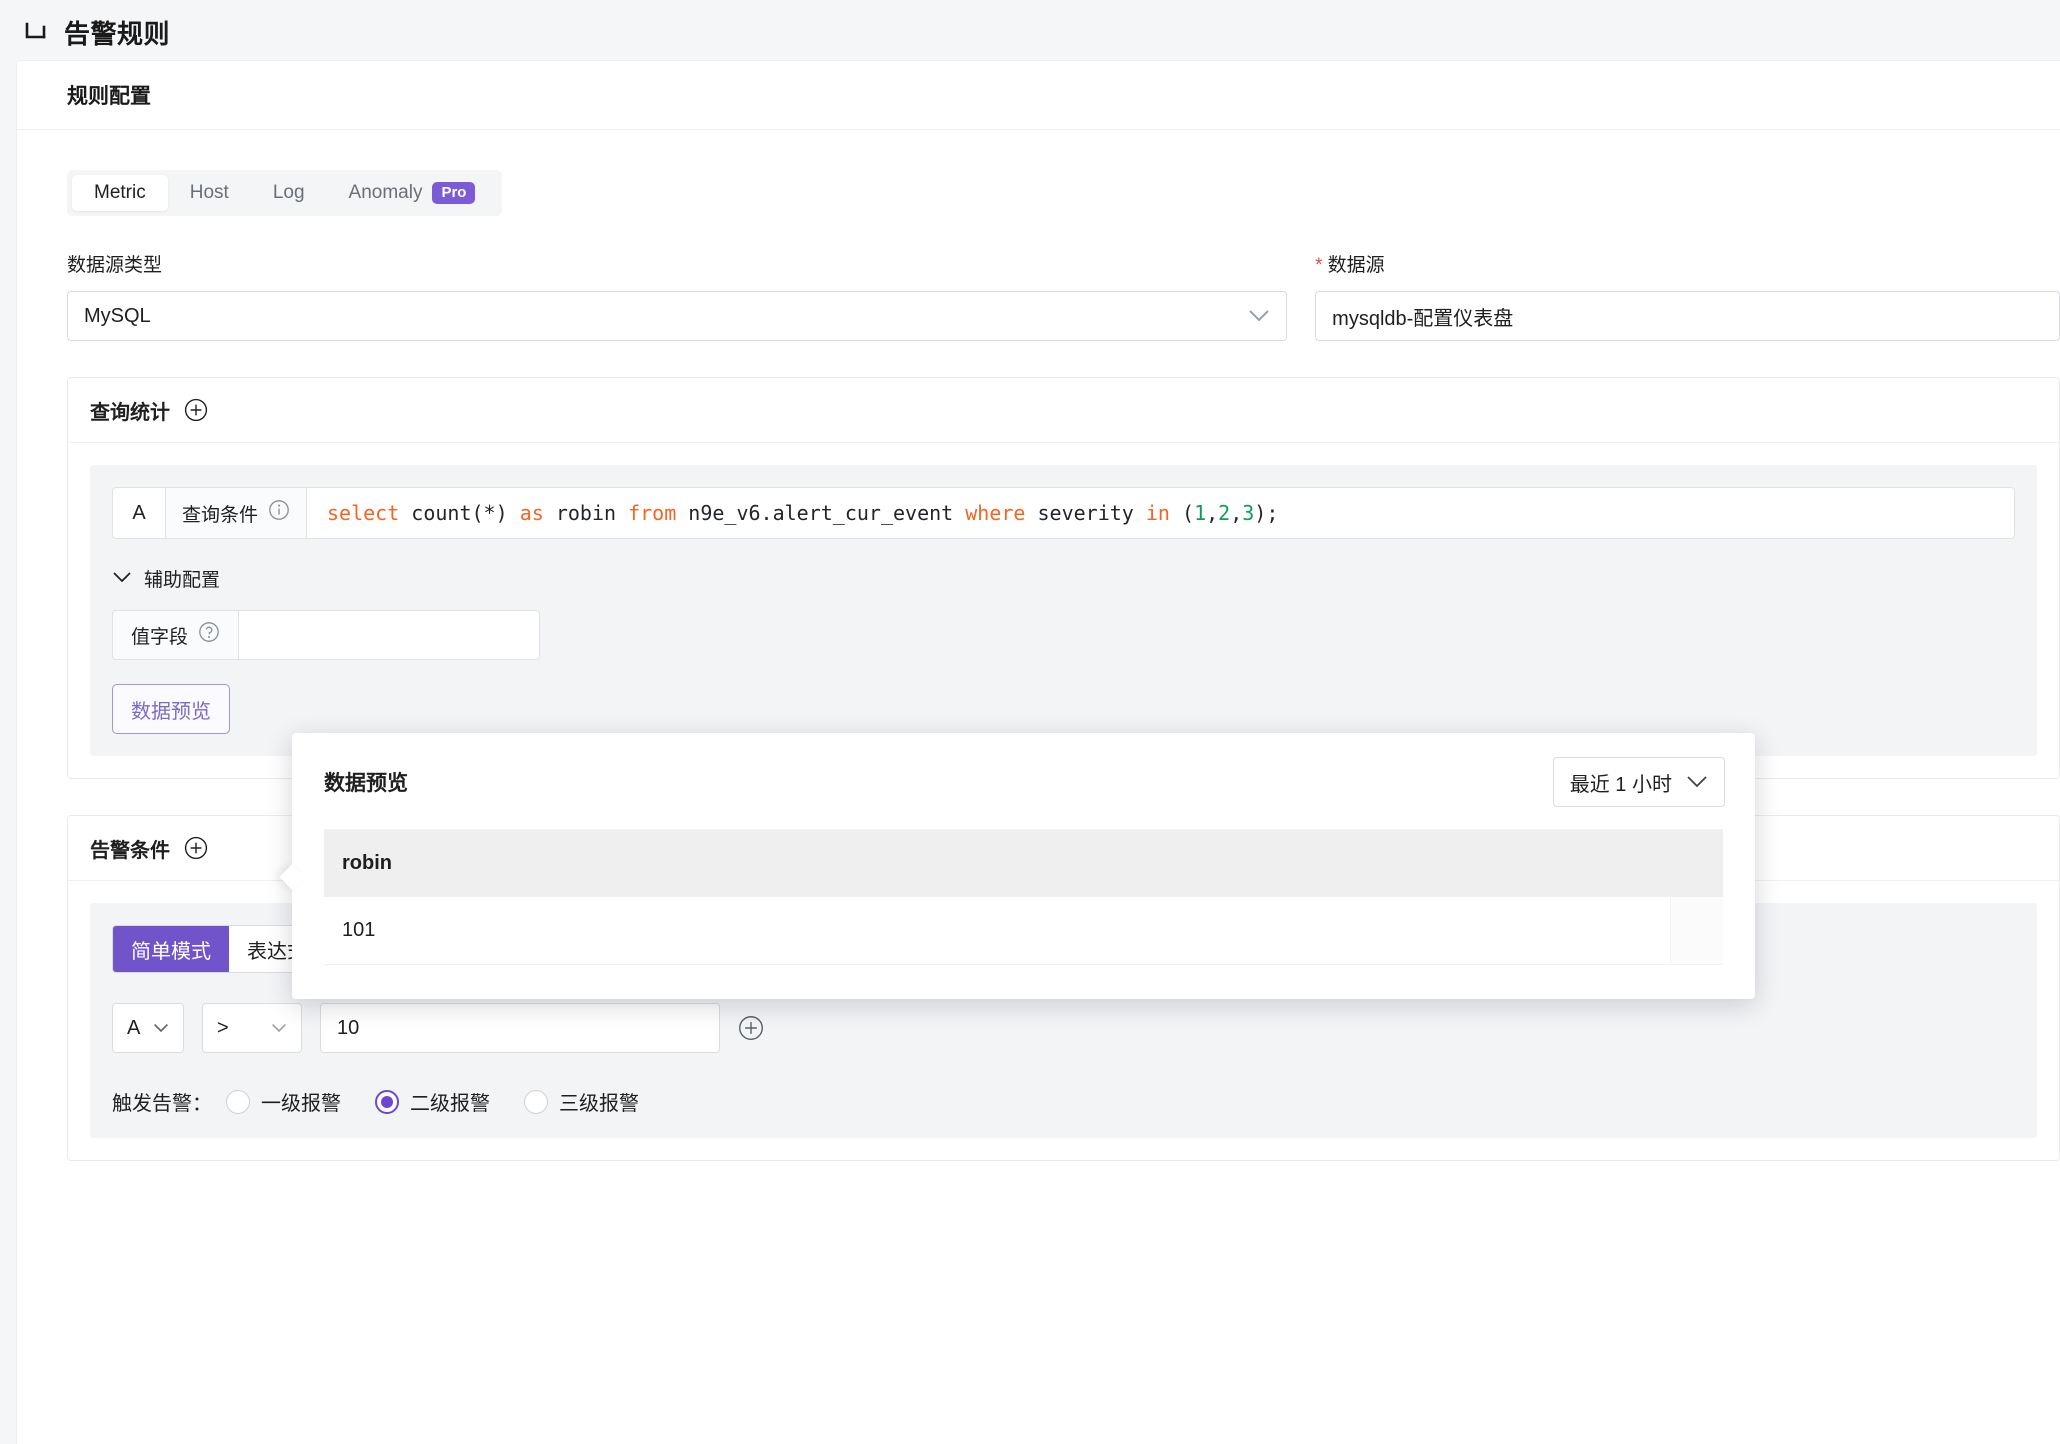  What do you see at coordinates (1023, 863) in the screenshot?
I see `preview-table-header: robin` at bounding box center [1023, 863].